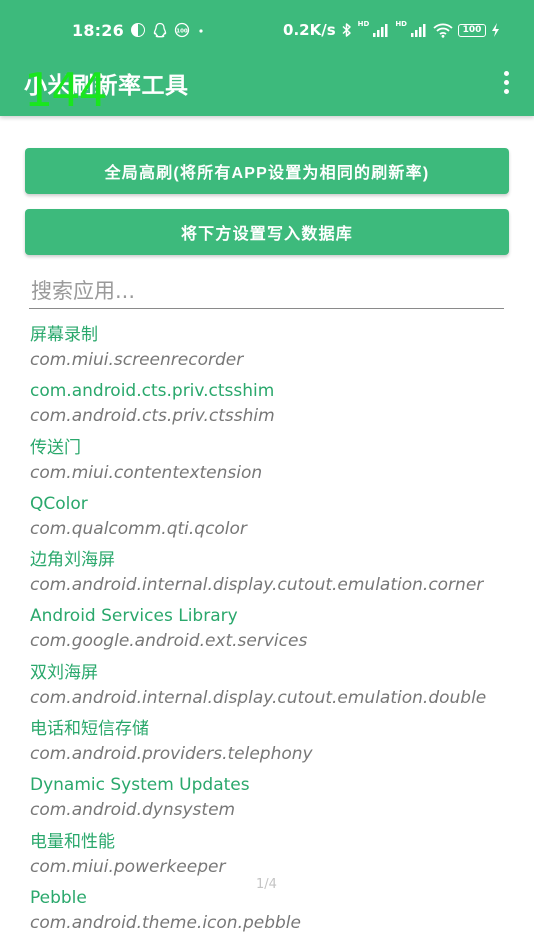 The image size is (534, 949). What do you see at coordinates (275, 519) in the screenshot?
I see `list-item: QColor com.qualcomm.qti.qcolor` at bounding box center [275, 519].